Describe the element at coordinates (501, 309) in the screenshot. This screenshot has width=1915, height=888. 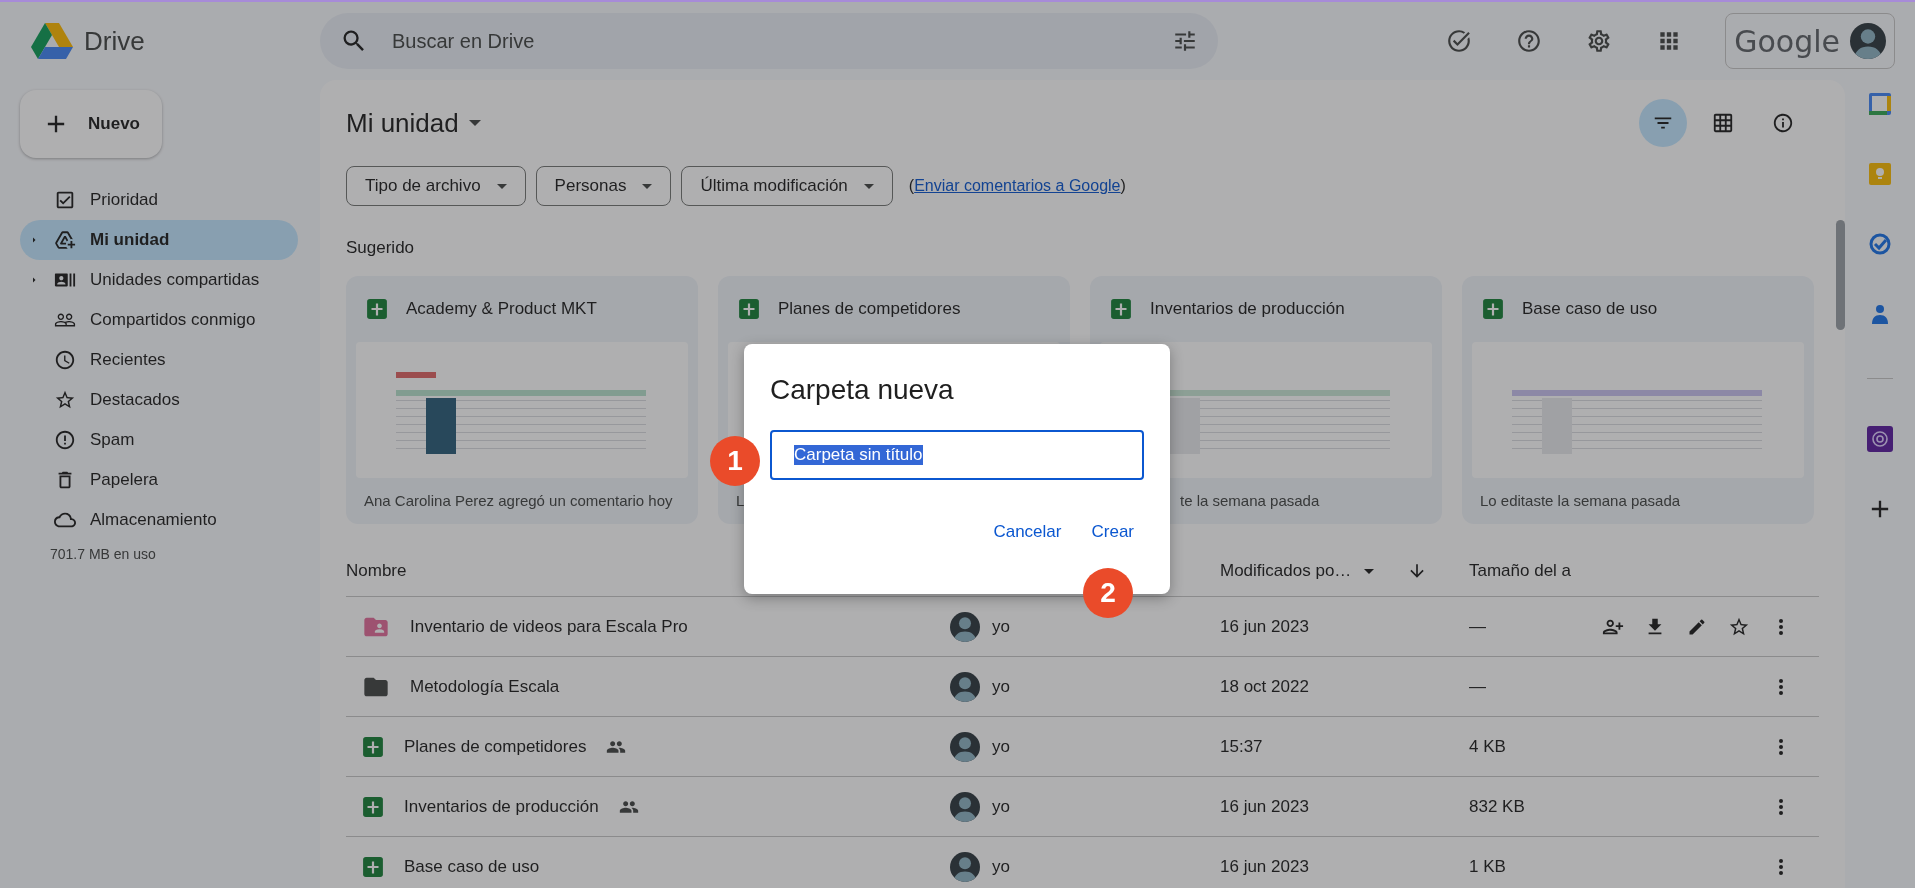
I see `card-title: Academy & Product MKT` at that location.